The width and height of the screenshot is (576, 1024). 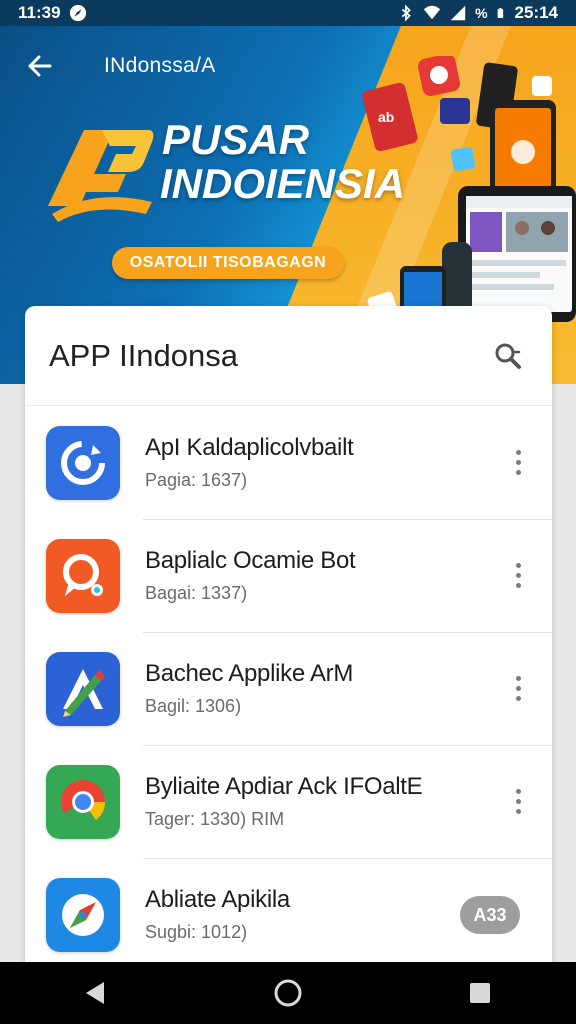 I want to click on list-item: Baplialc Ocamie Bot Bagai: 1337), so click(x=288, y=575).